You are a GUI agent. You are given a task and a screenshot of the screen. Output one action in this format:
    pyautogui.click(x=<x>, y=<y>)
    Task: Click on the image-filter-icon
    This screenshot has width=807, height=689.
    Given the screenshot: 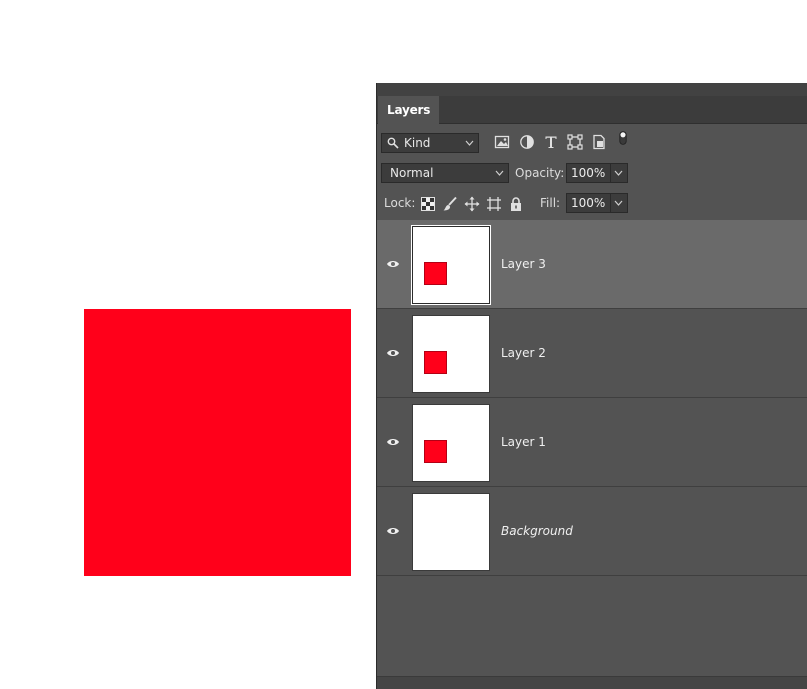 What is the action you would take?
    pyautogui.click(x=502, y=142)
    